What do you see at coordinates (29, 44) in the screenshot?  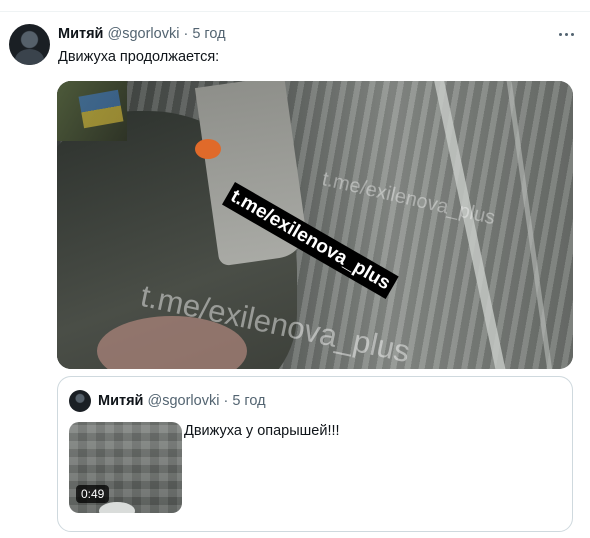 I see `avatar` at bounding box center [29, 44].